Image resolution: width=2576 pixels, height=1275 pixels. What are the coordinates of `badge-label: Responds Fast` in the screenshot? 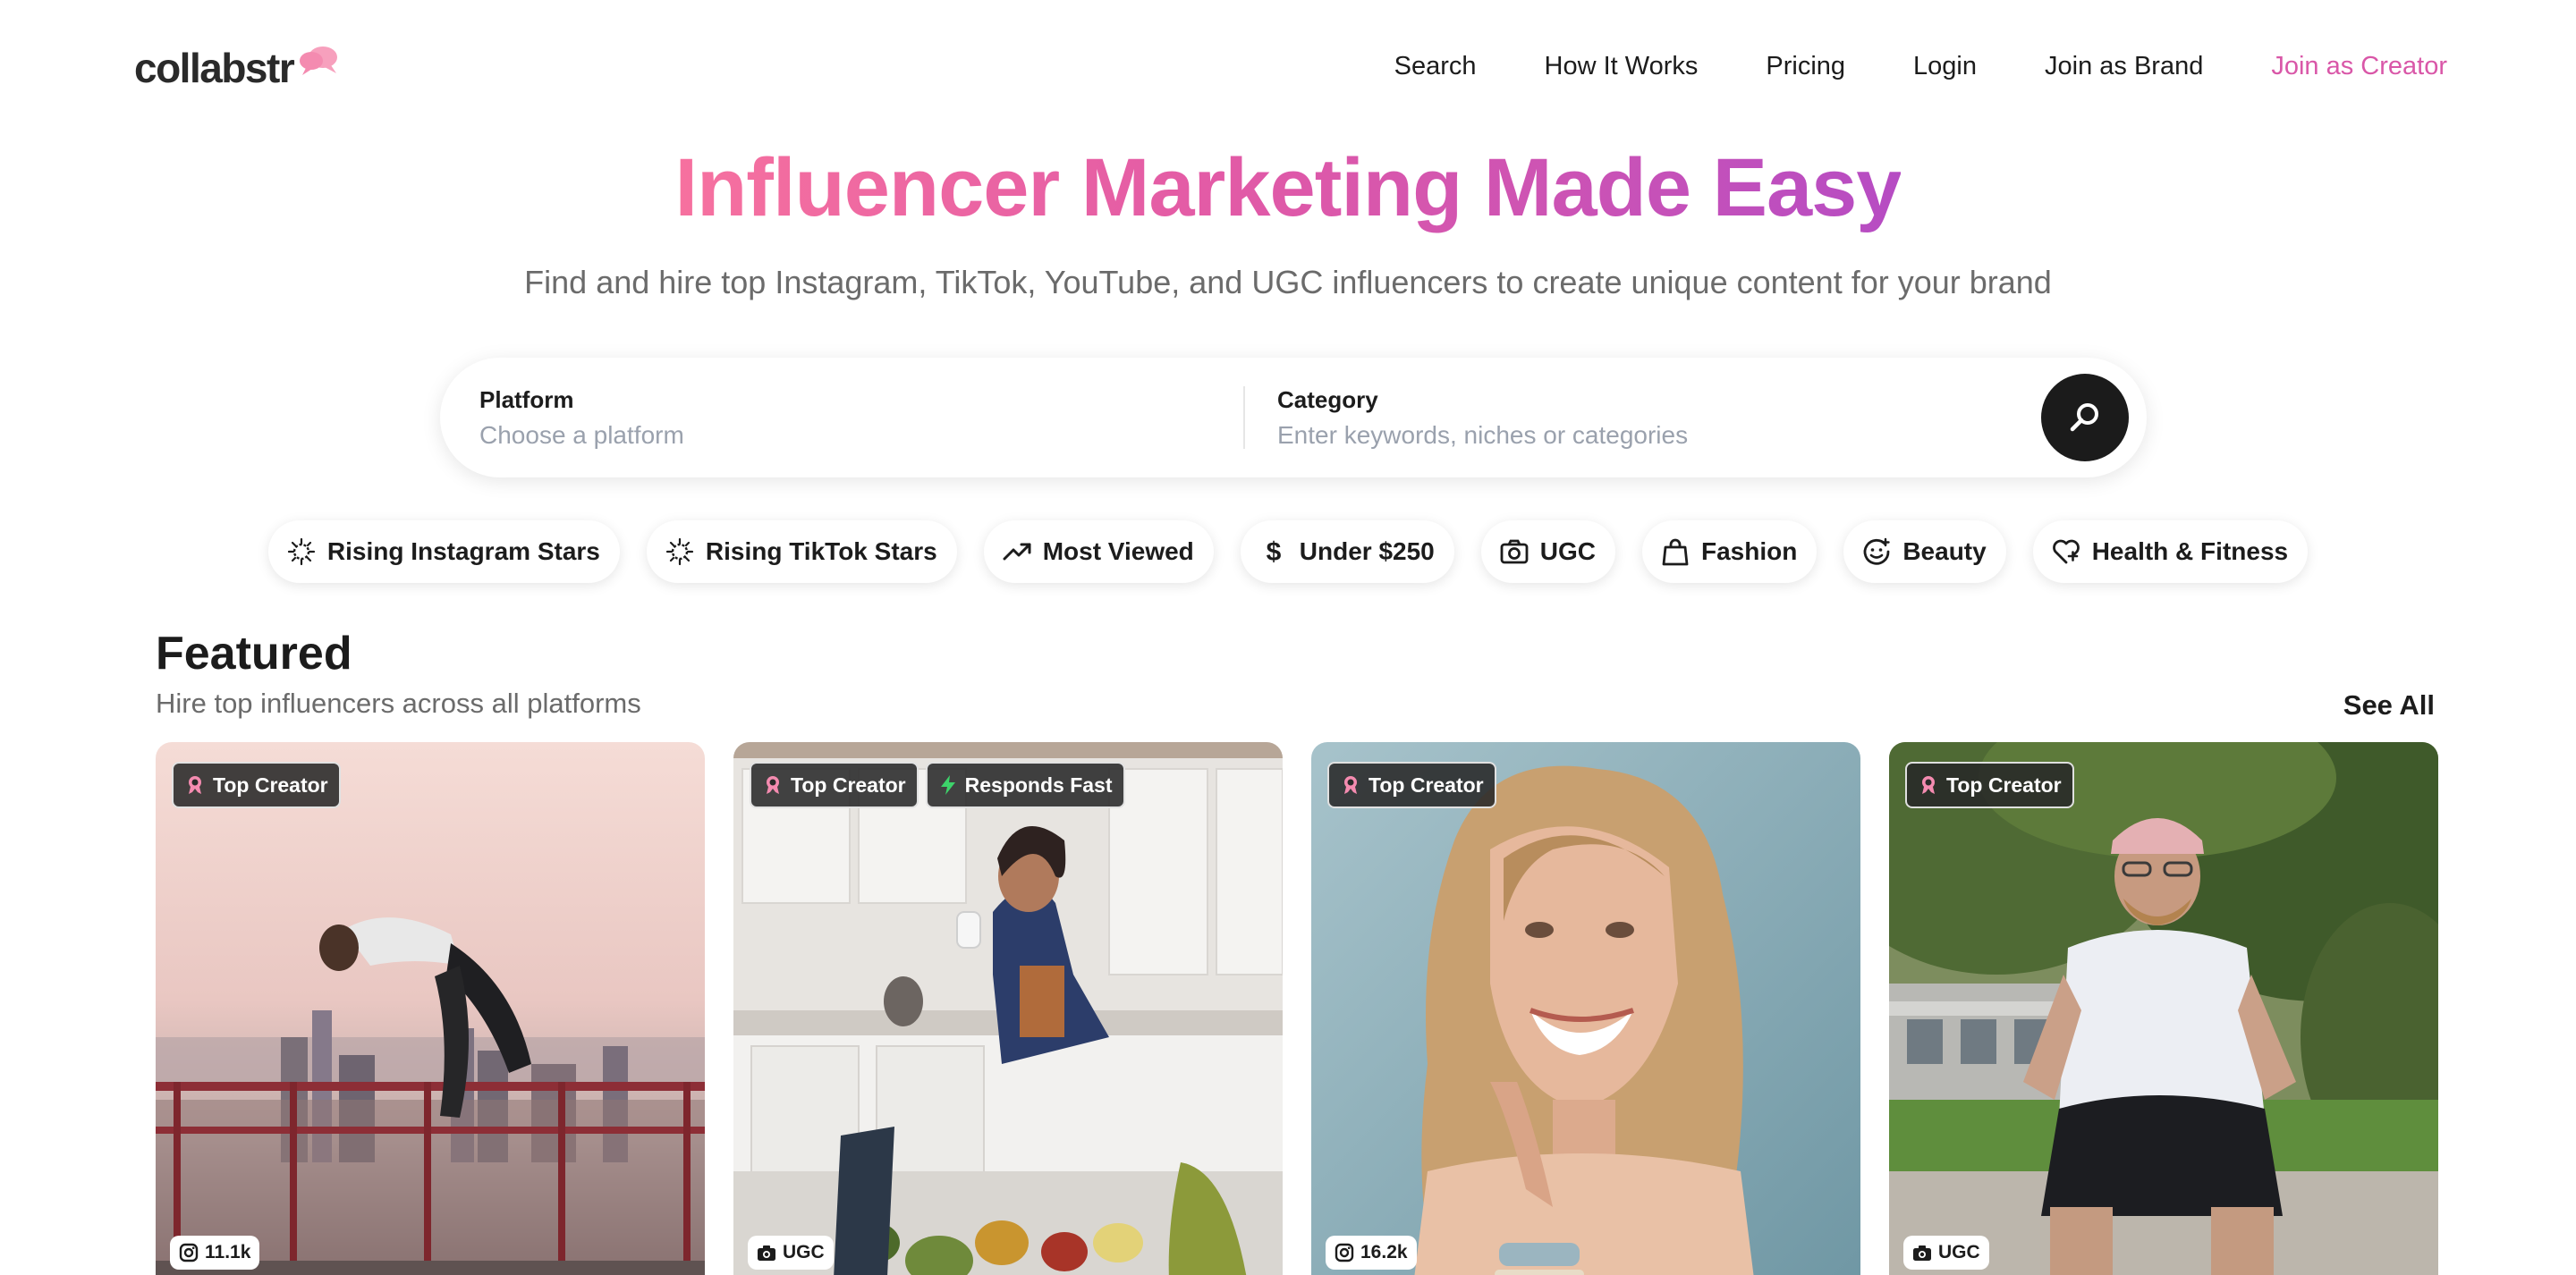 It's located at (1038, 785).